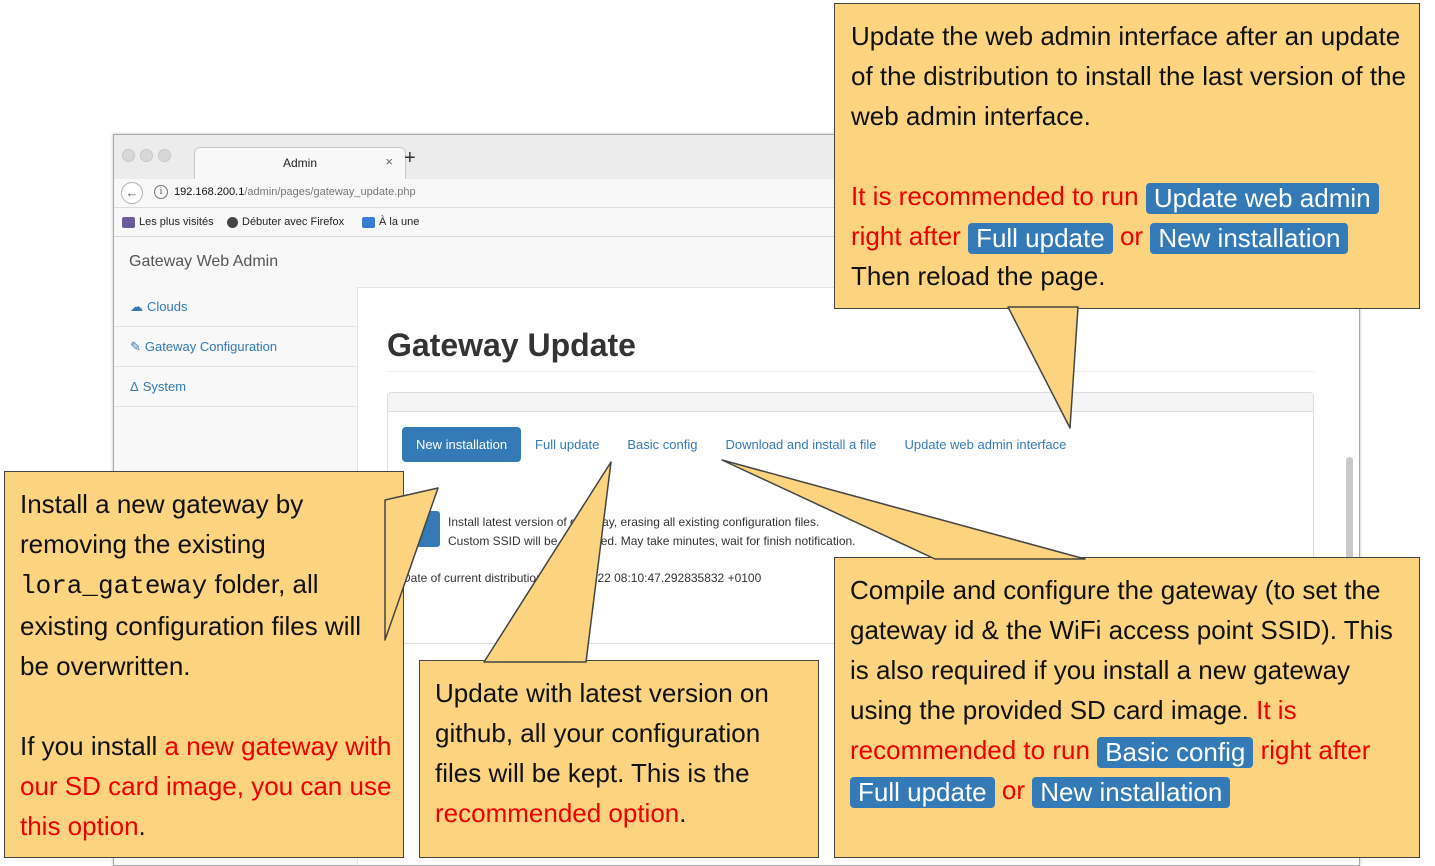 The height and width of the screenshot is (866, 1435). What do you see at coordinates (211, 346) in the screenshot?
I see `sidebar-item-label: Gateway Configuration` at bounding box center [211, 346].